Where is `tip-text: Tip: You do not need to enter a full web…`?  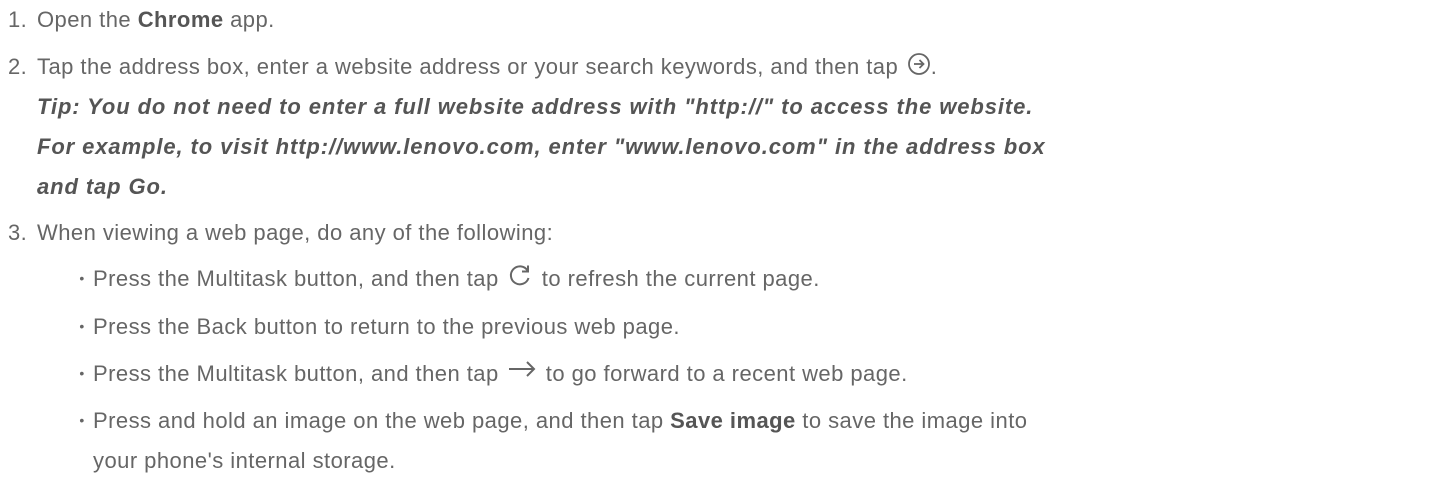
tip-text: Tip: You do not need to enter a full web… is located at coordinates (535, 106).